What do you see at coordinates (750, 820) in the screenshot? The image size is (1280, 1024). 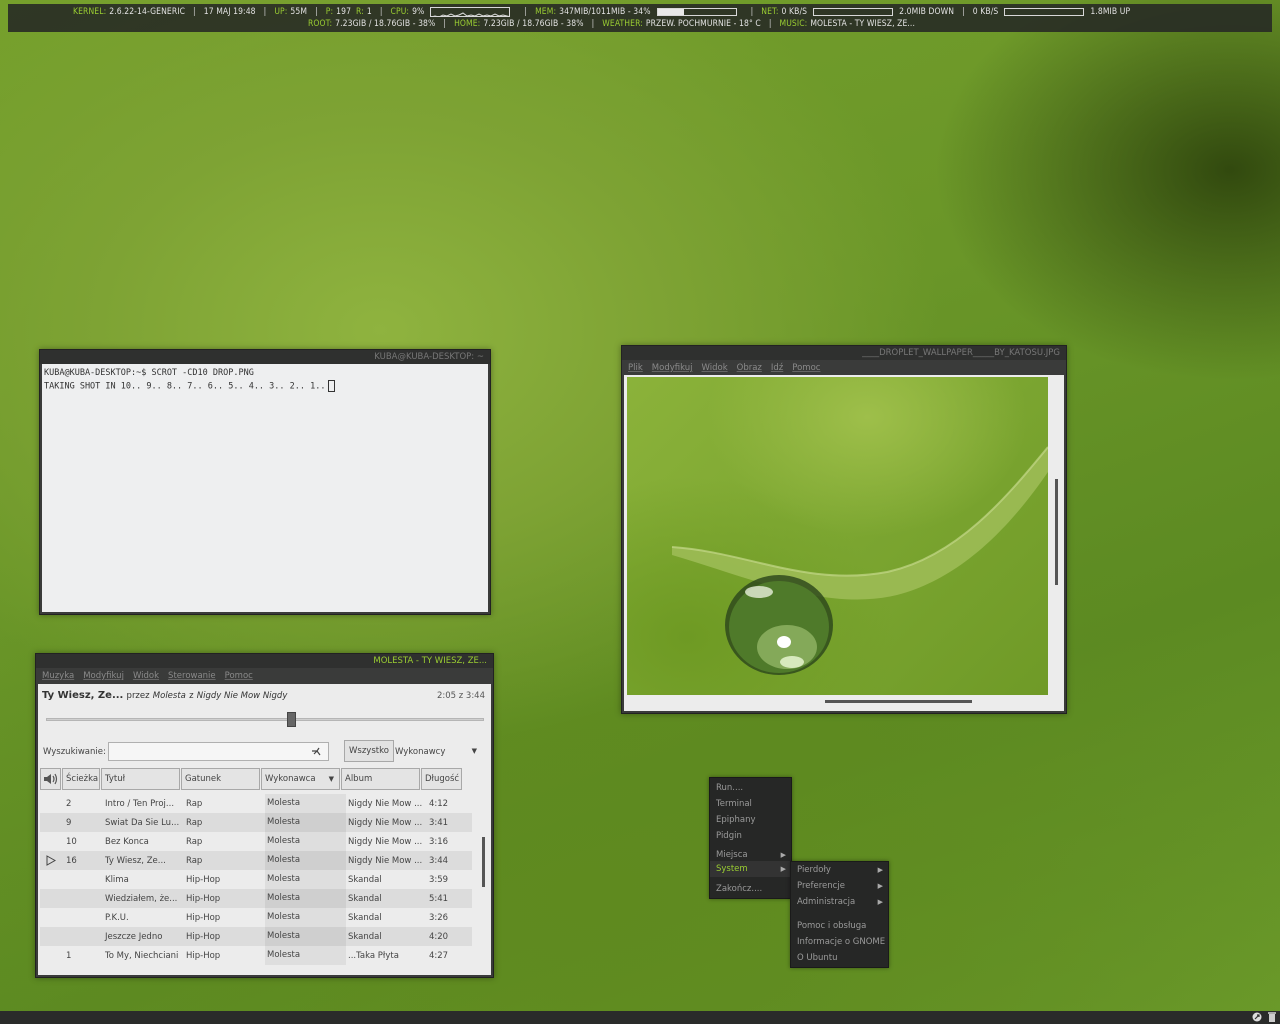 I see `menu-item-epiphany: Epiphany` at bounding box center [750, 820].